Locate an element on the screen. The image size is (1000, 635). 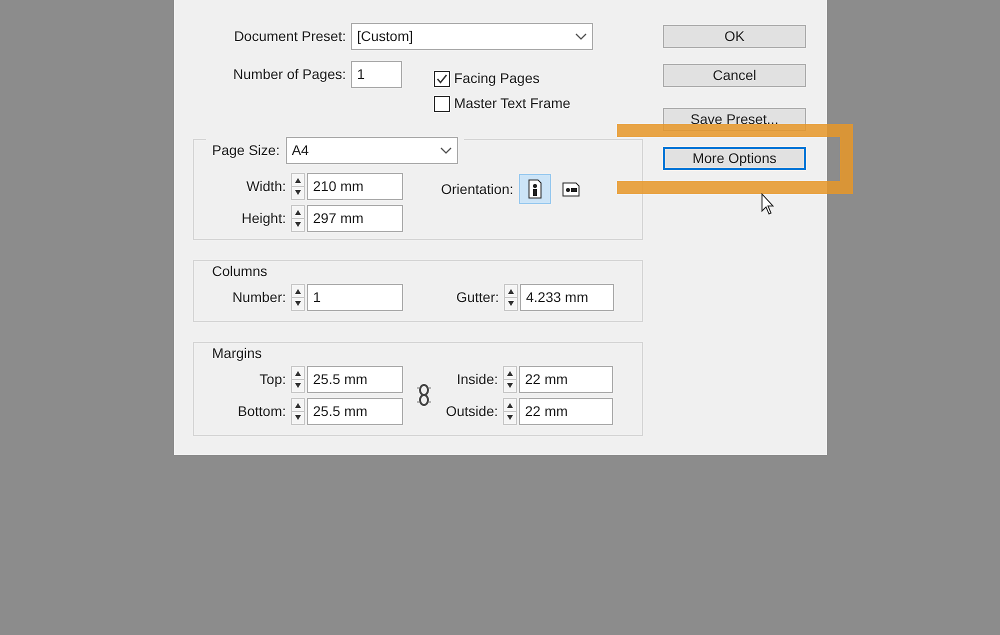
field-label: Number of Pages: is located at coordinates (289, 74).